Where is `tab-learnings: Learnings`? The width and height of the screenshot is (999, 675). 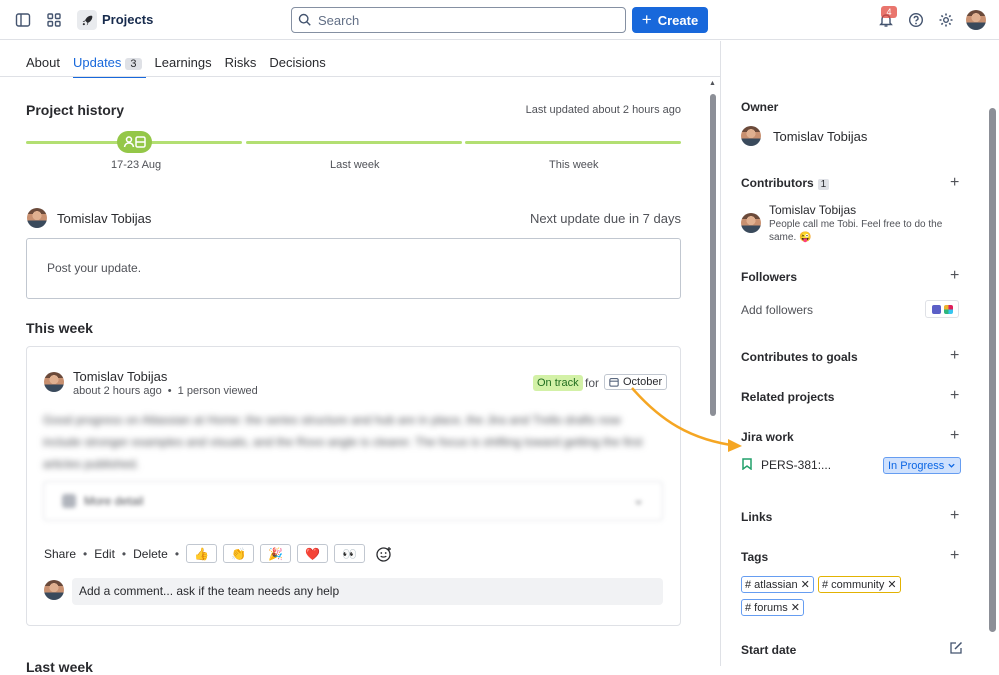
tab-learnings: Learnings is located at coordinates (183, 65).